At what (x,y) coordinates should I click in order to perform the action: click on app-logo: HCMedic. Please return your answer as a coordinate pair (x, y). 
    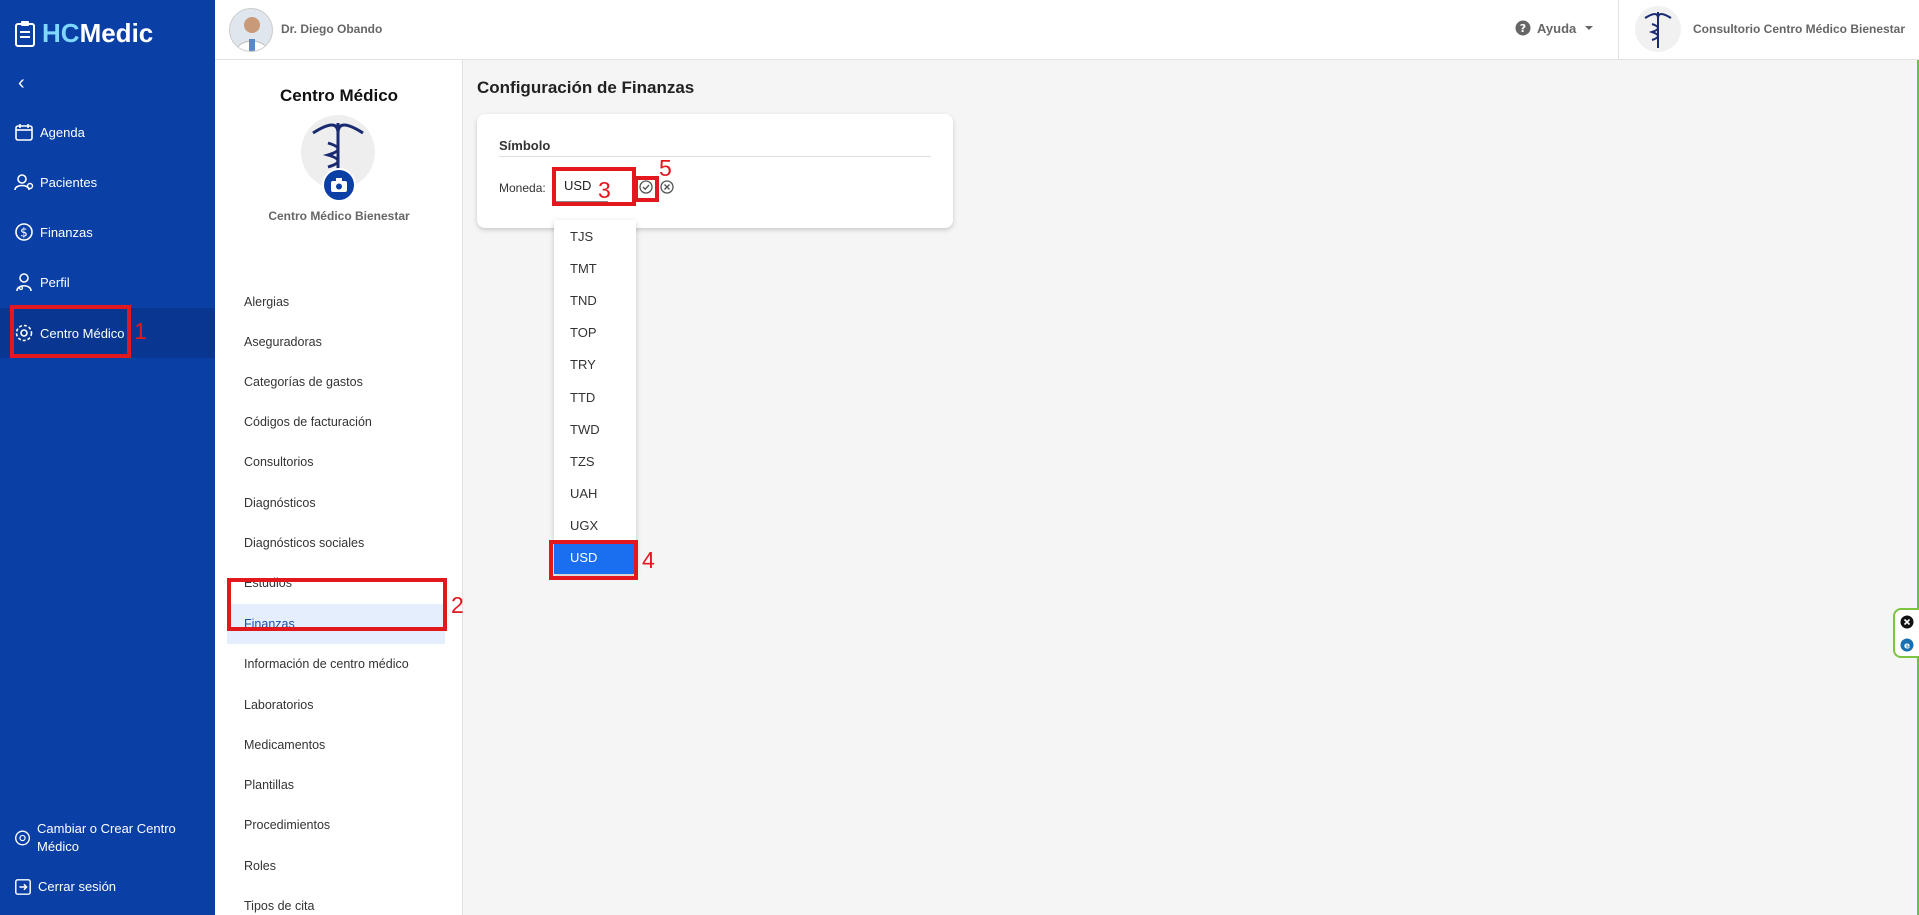
    Looking at the image, I should click on (83, 33).